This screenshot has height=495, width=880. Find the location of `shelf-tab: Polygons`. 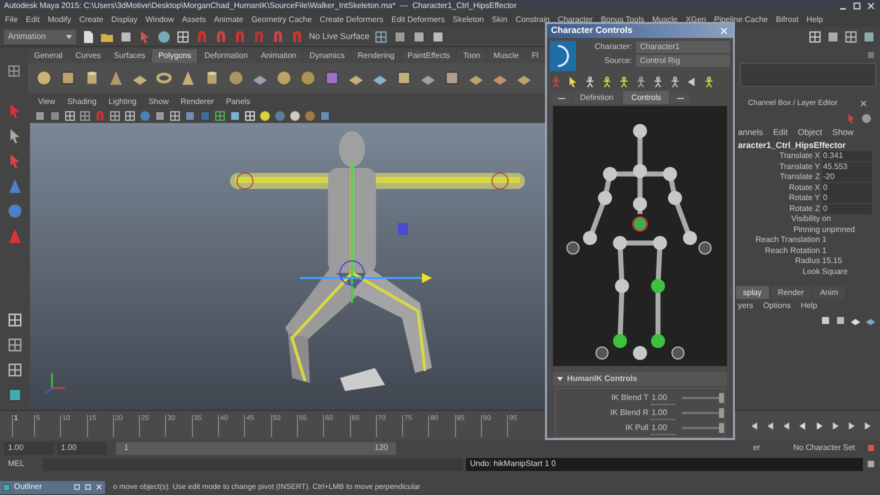

shelf-tab: Polygons is located at coordinates (175, 56).